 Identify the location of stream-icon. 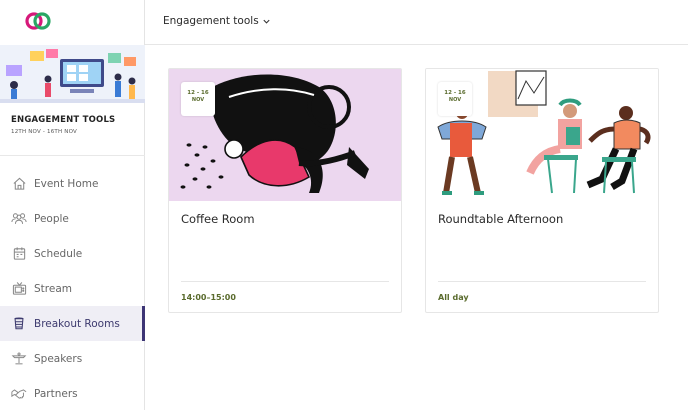
(19, 289).